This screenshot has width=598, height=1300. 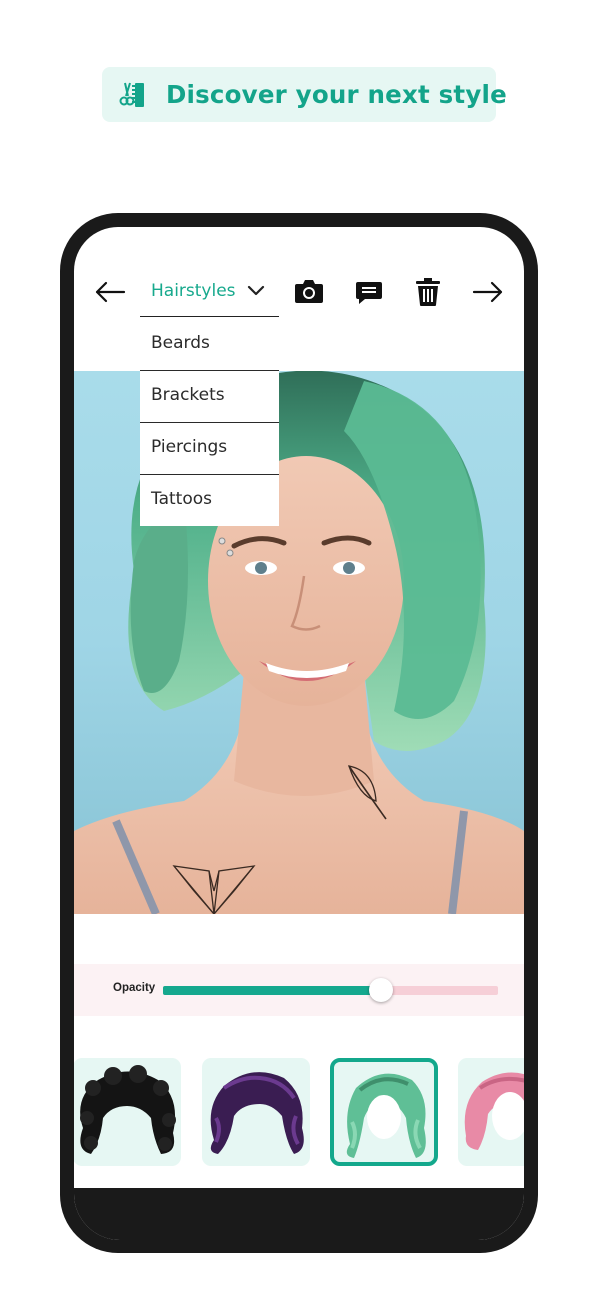 I want to click on opacity-slider, so click(x=330, y=990).